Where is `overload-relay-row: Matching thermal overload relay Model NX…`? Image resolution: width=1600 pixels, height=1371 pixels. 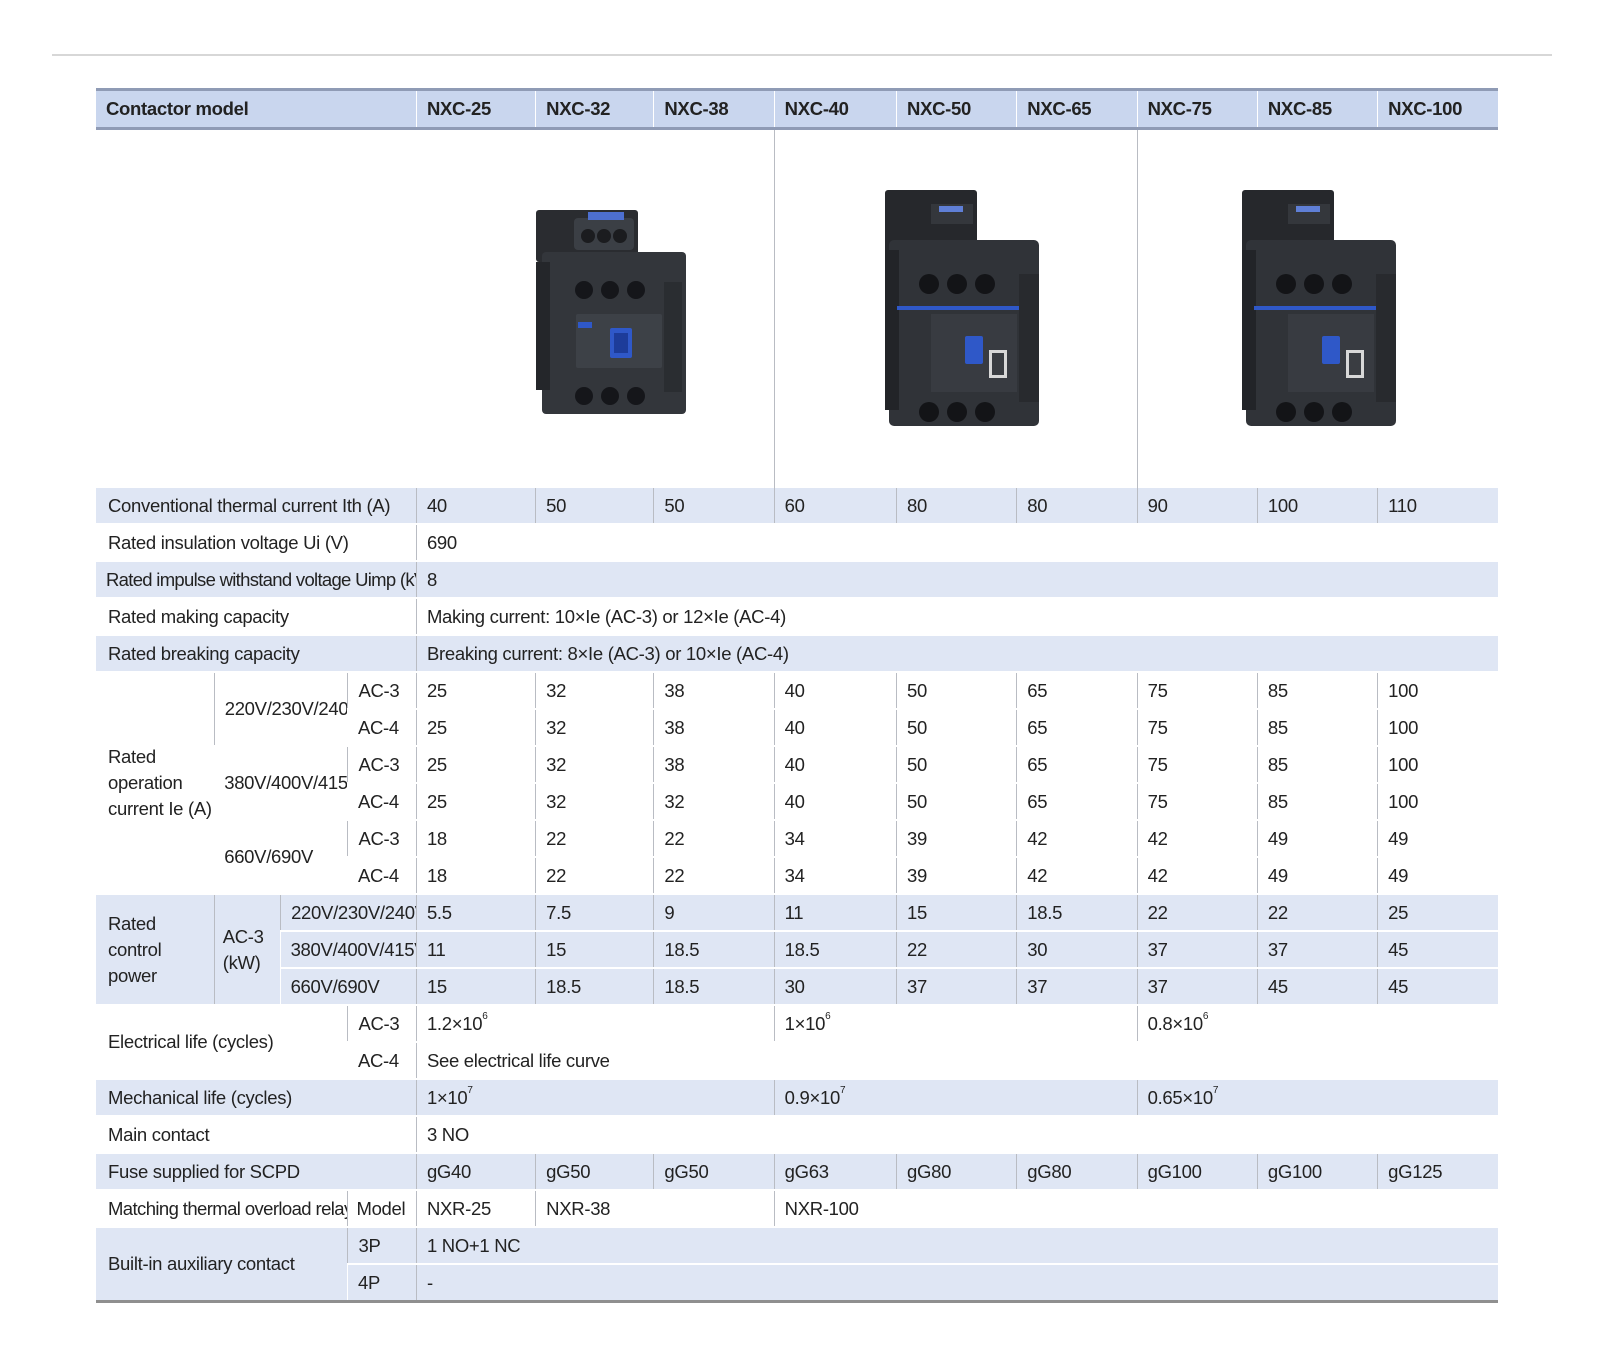
overload-relay-row: Matching thermal overload relay Model NX… is located at coordinates (797, 1209).